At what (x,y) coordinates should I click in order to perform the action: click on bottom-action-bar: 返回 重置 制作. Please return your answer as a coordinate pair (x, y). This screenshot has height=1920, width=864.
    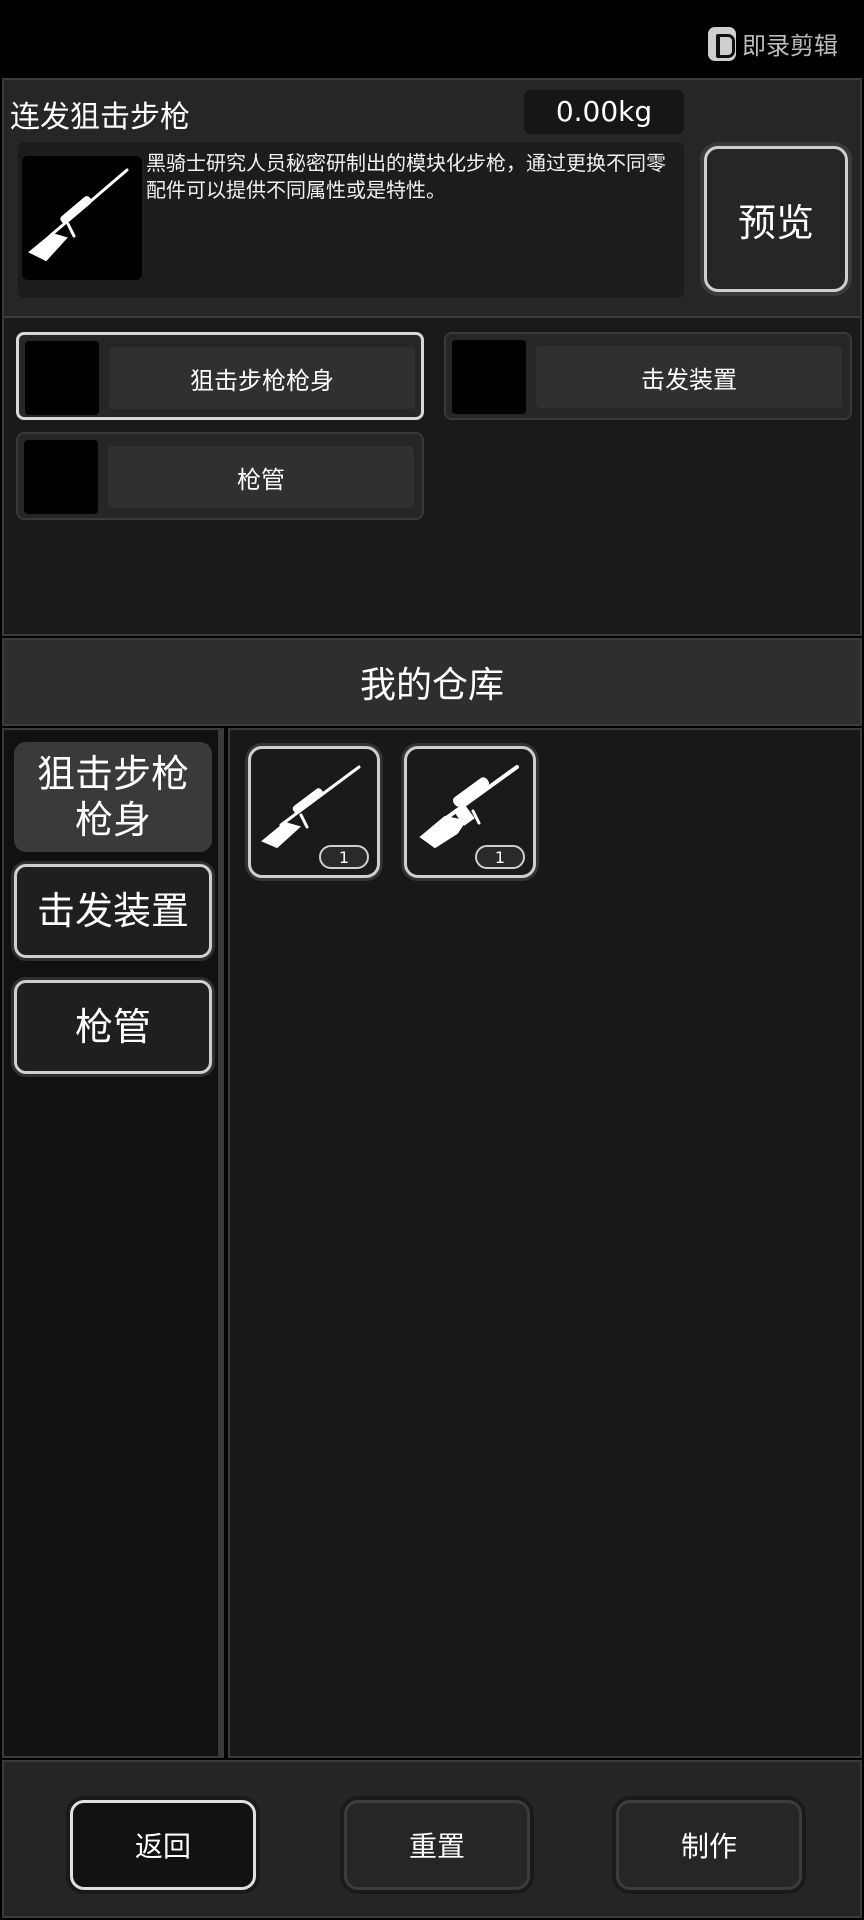
    Looking at the image, I should click on (432, 1839).